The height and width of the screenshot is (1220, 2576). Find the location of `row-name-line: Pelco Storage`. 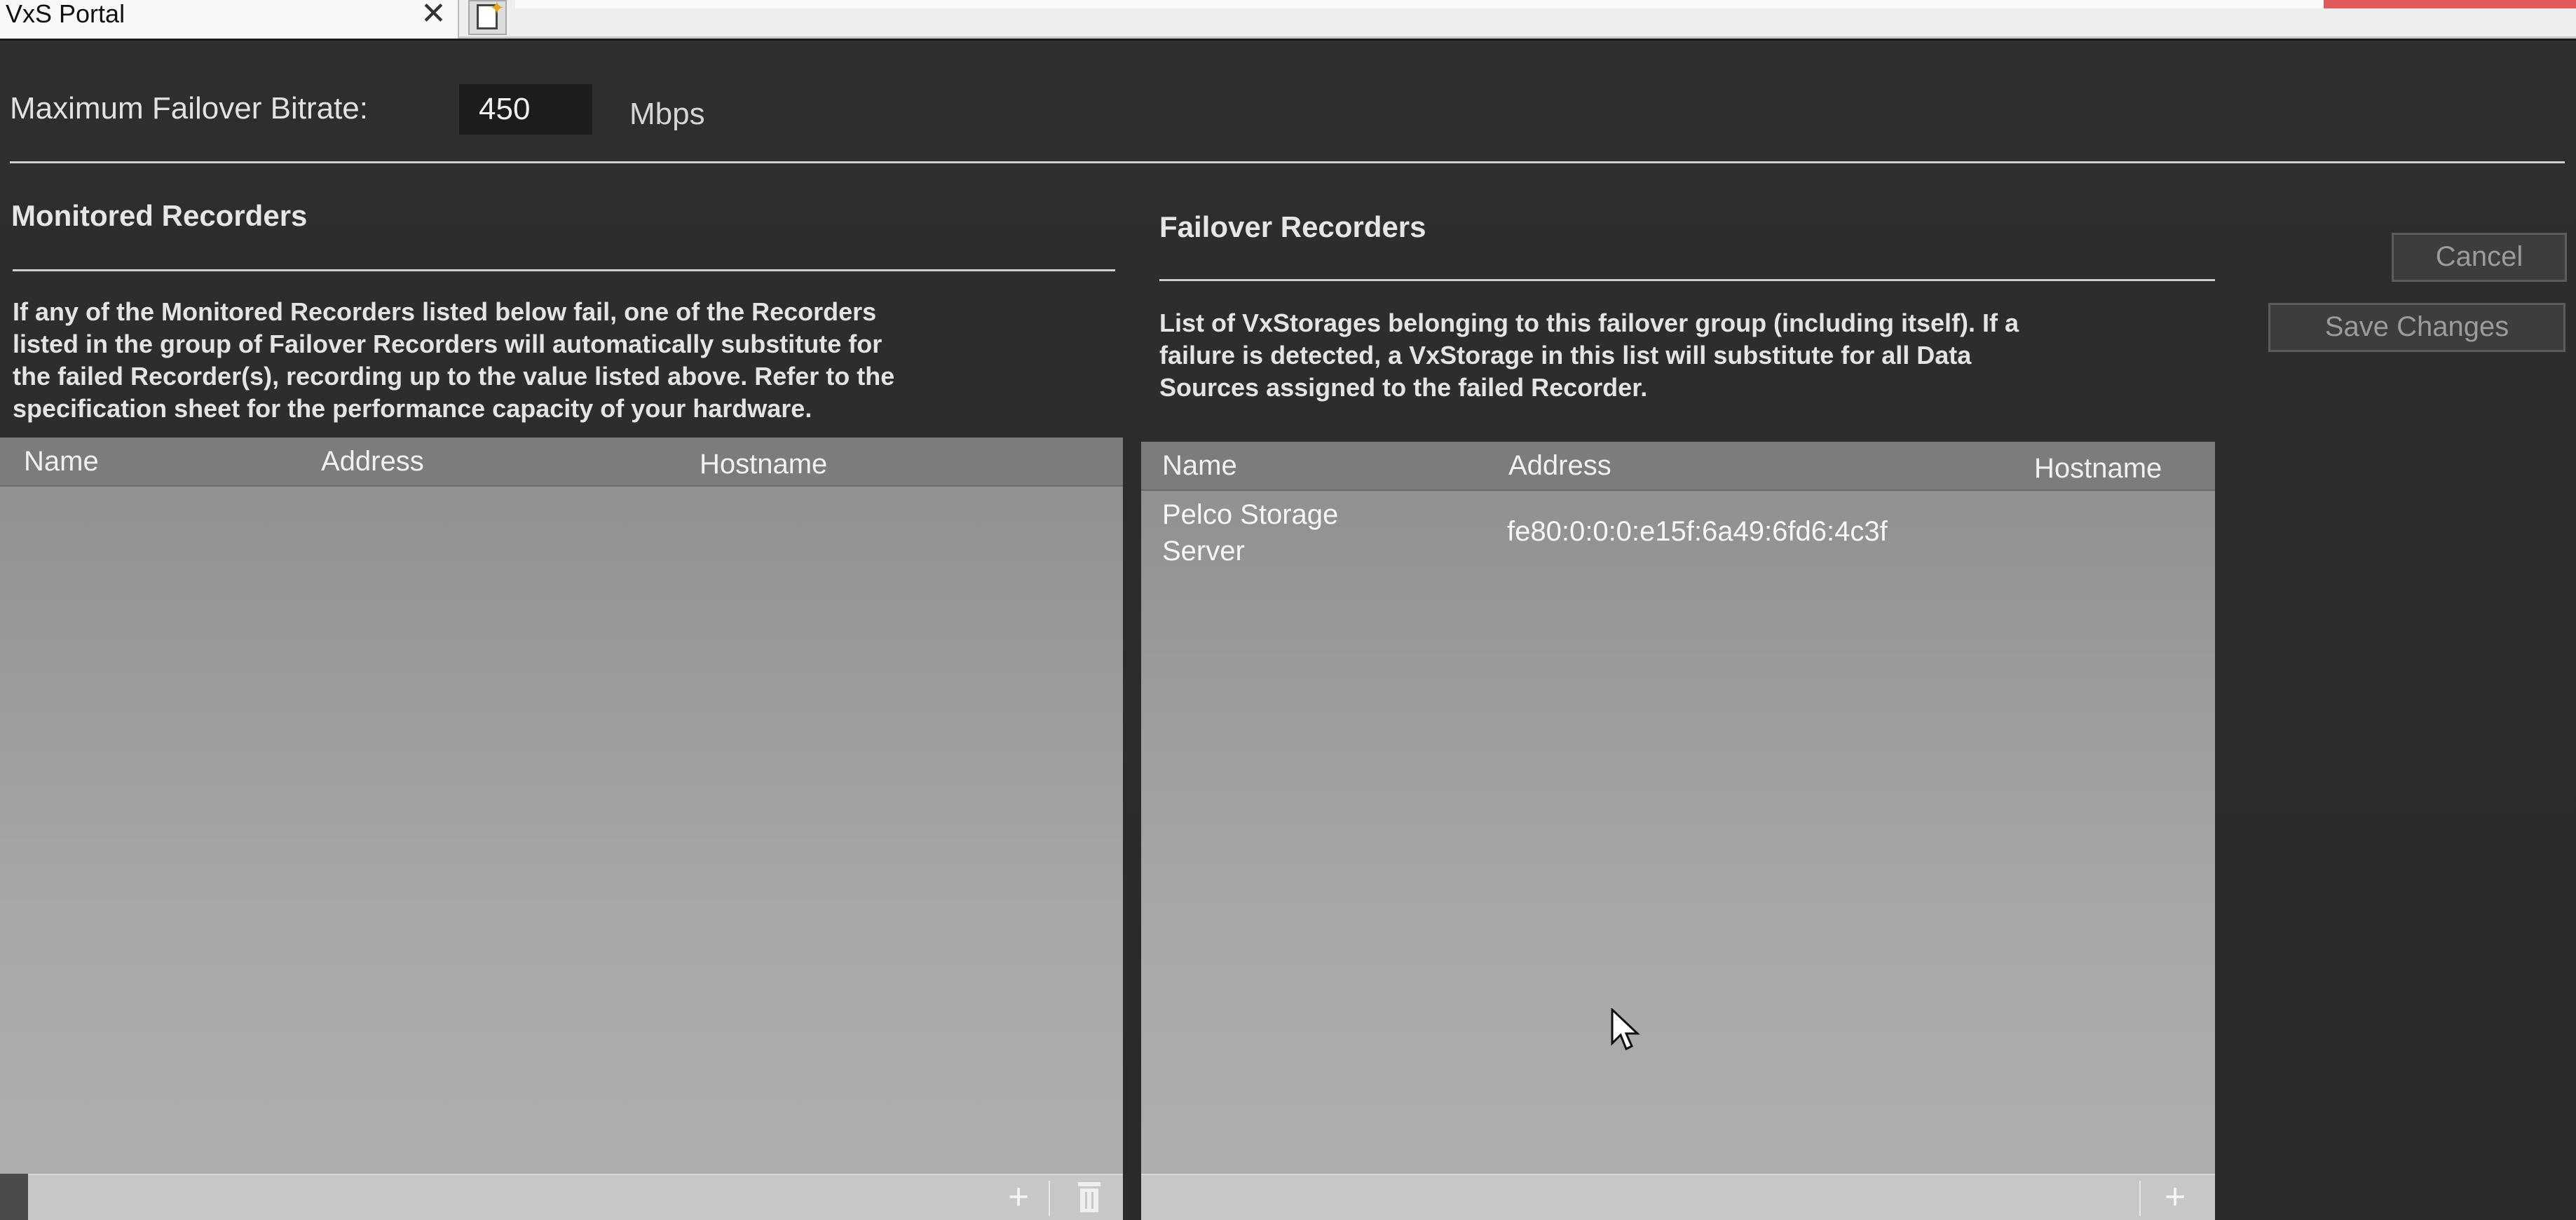

row-name-line: Pelco Storage is located at coordinates (1250, 514).